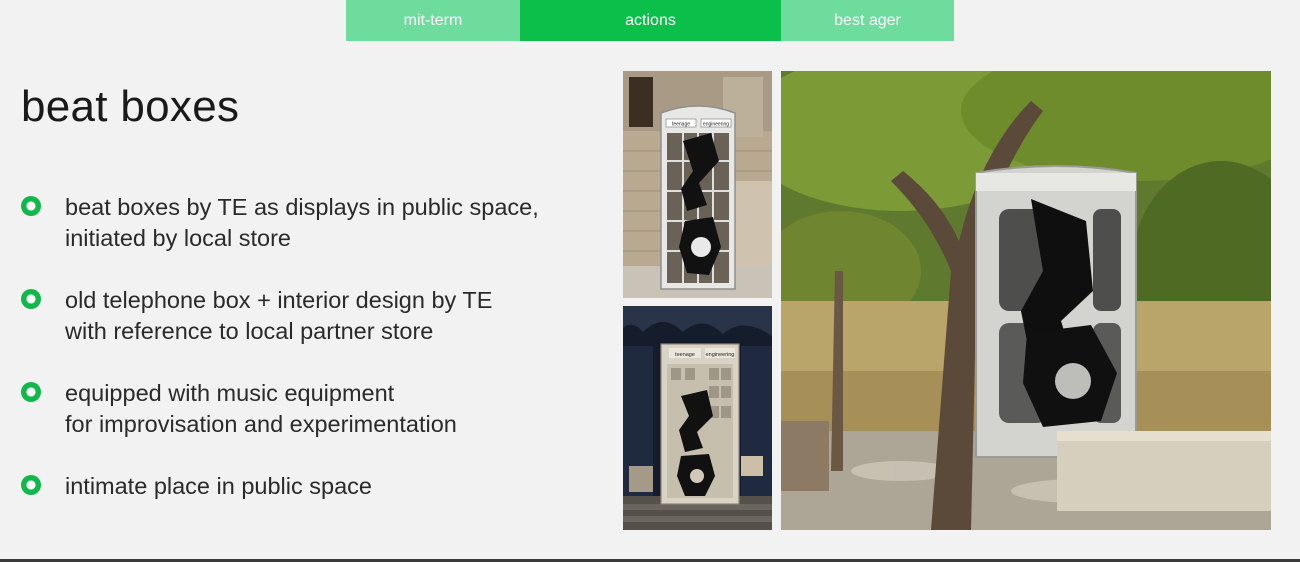  I want to click on list-item: intimate place in public space, so click(316, 486).